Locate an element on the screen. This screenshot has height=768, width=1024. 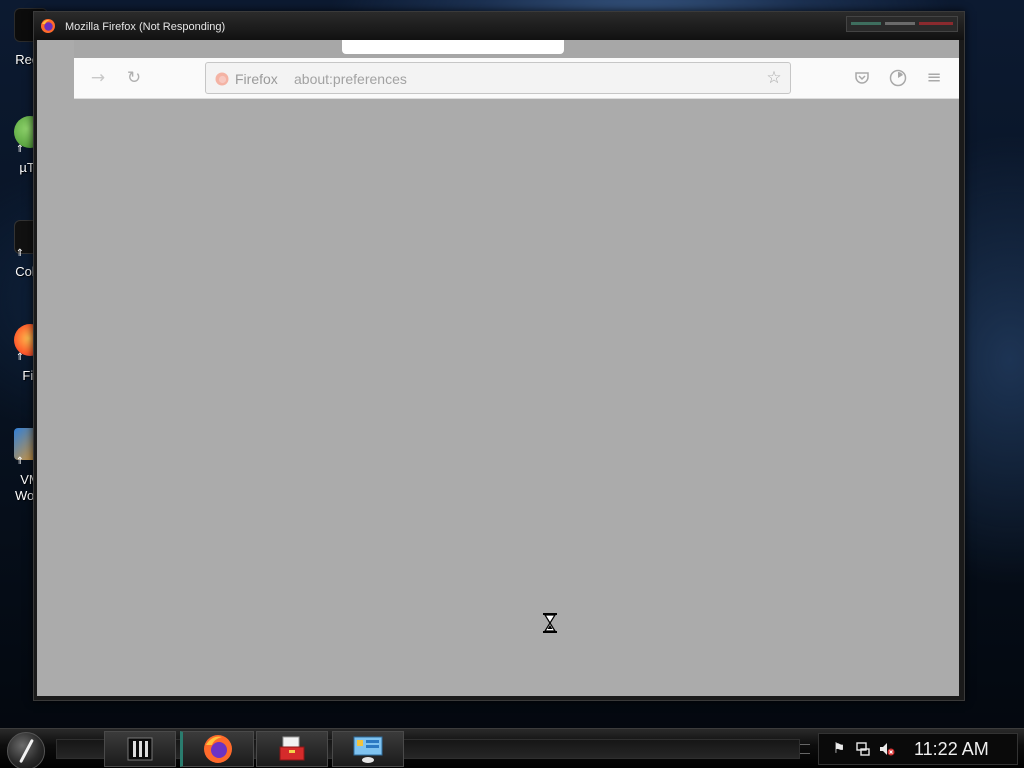
taskbar-app-media is located at coordinates (140, 749).